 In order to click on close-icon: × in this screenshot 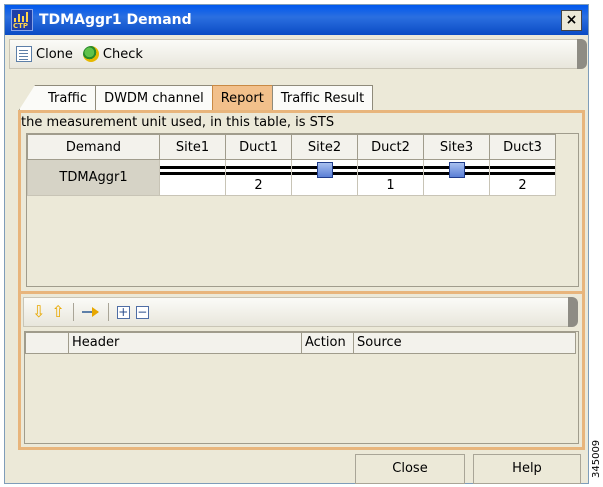, I will do `click(571, 20)`.